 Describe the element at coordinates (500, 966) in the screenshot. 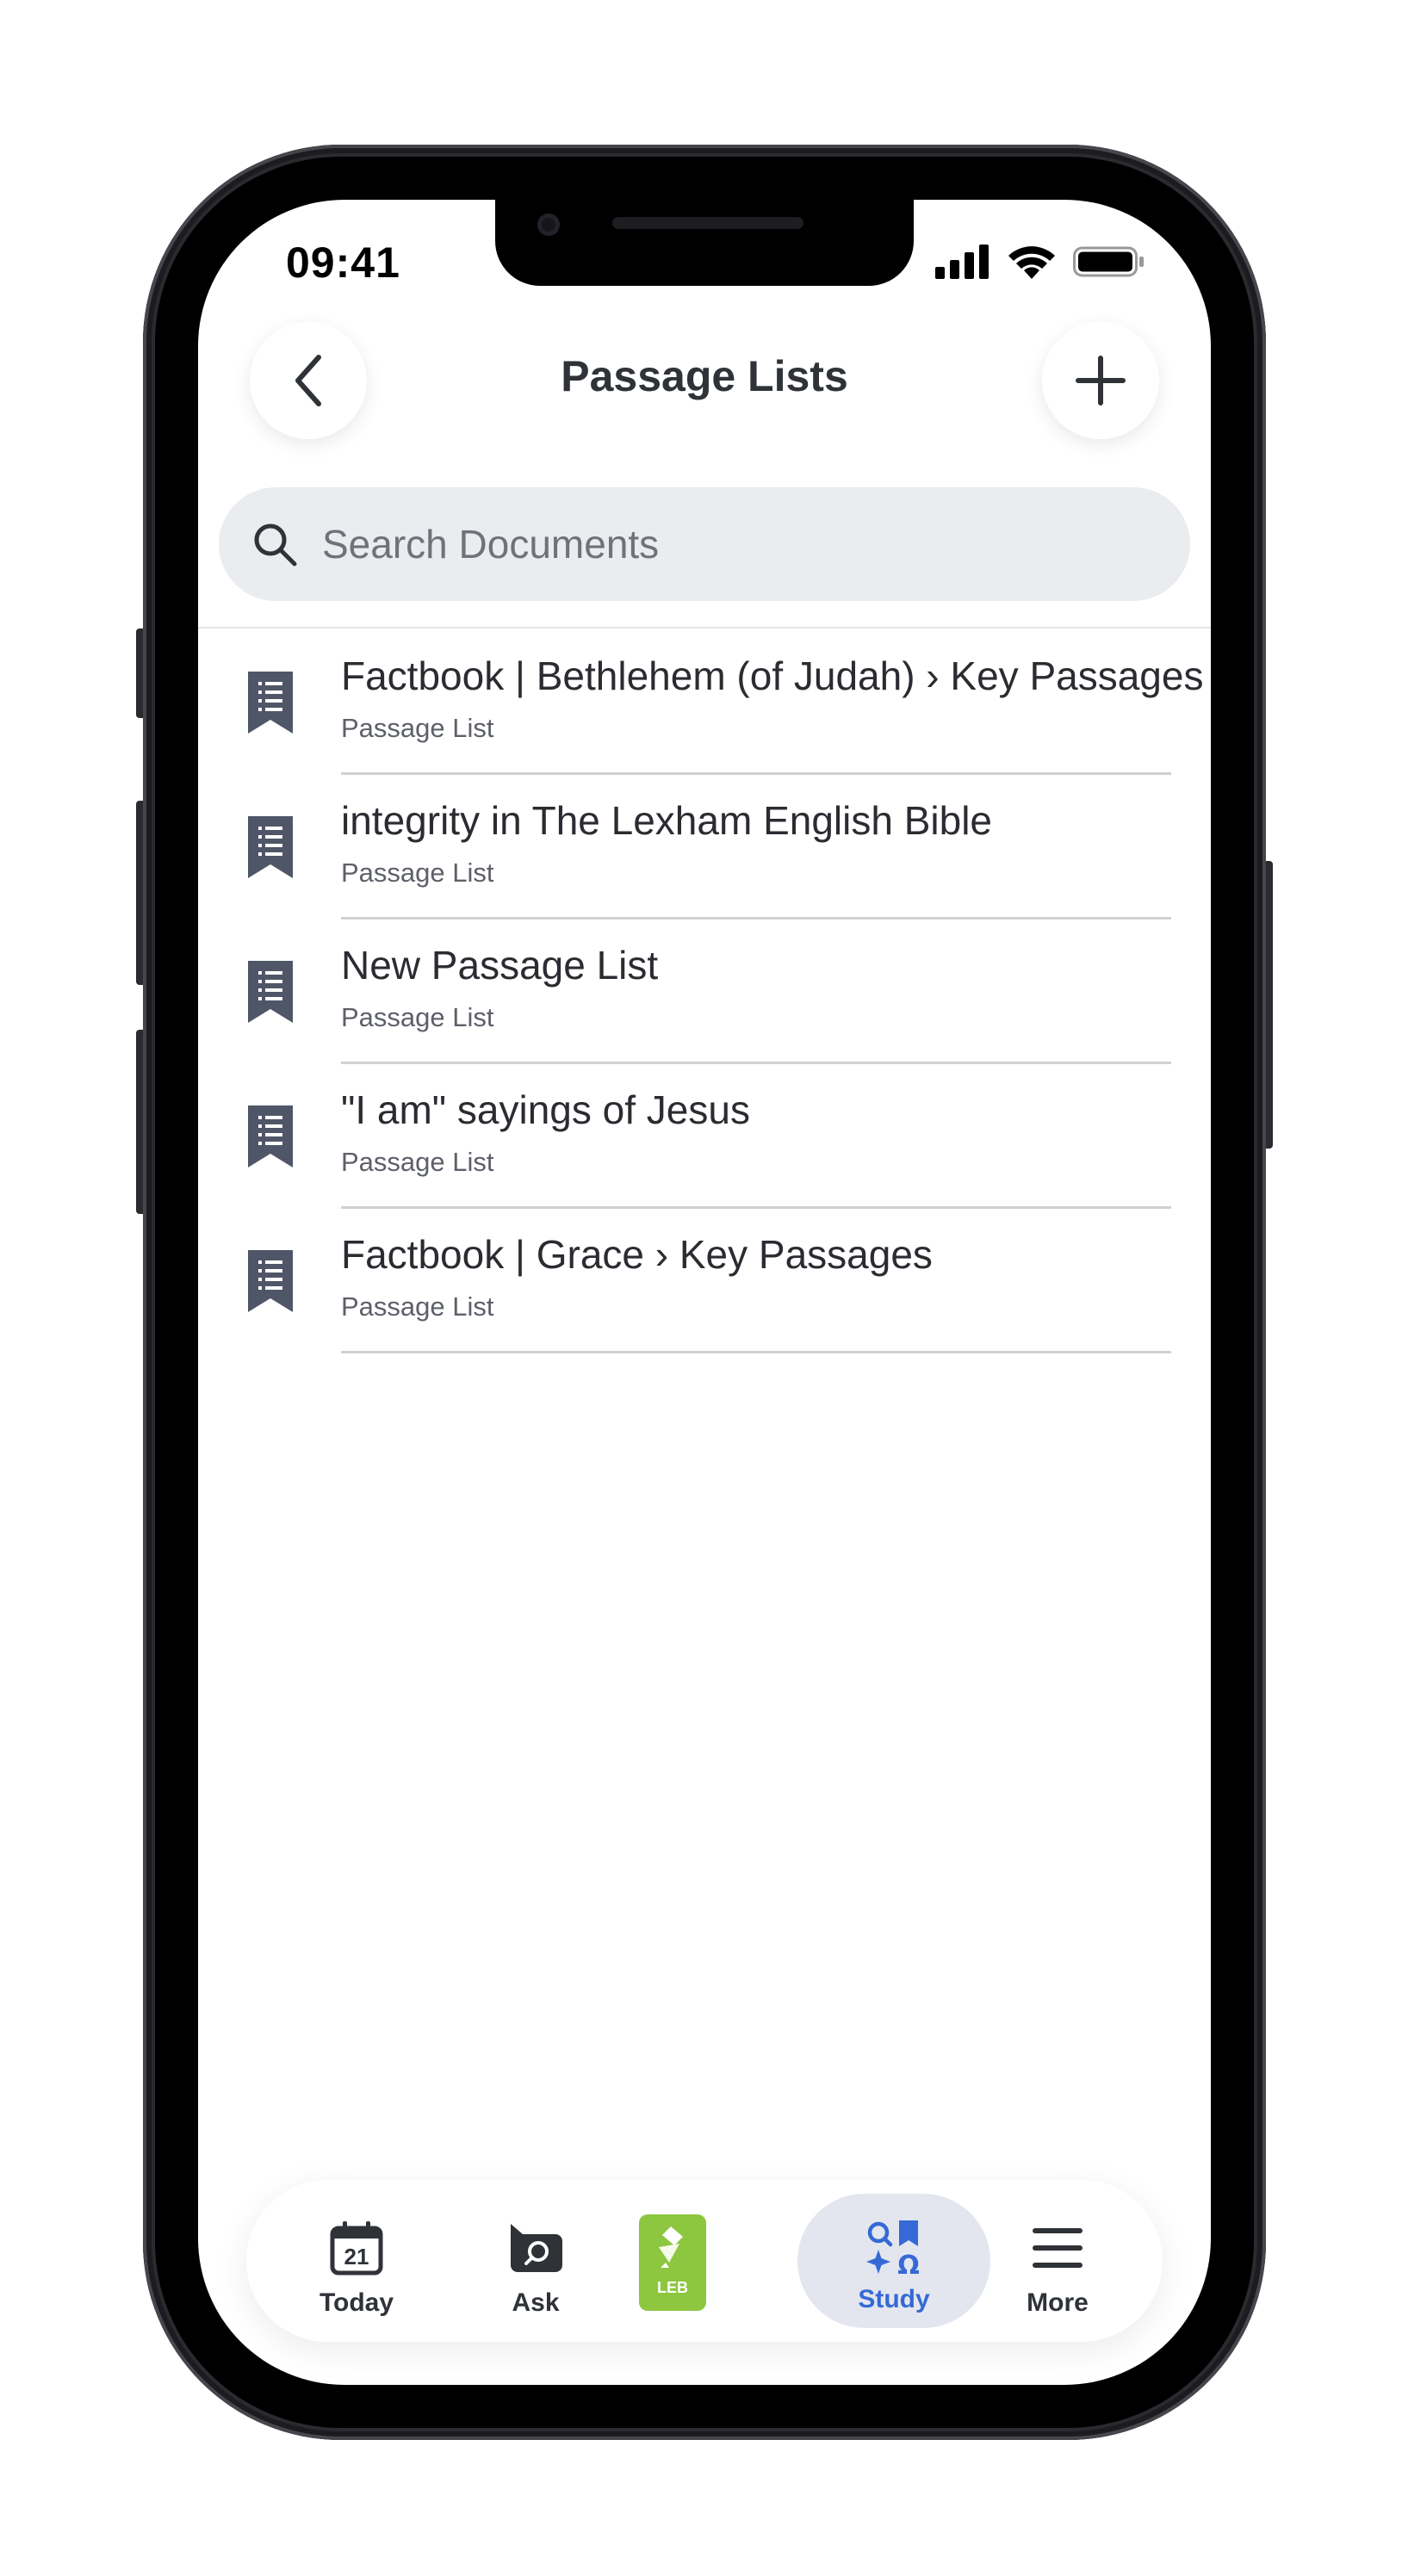

I see `list-item-title: New Passage List` at that location.